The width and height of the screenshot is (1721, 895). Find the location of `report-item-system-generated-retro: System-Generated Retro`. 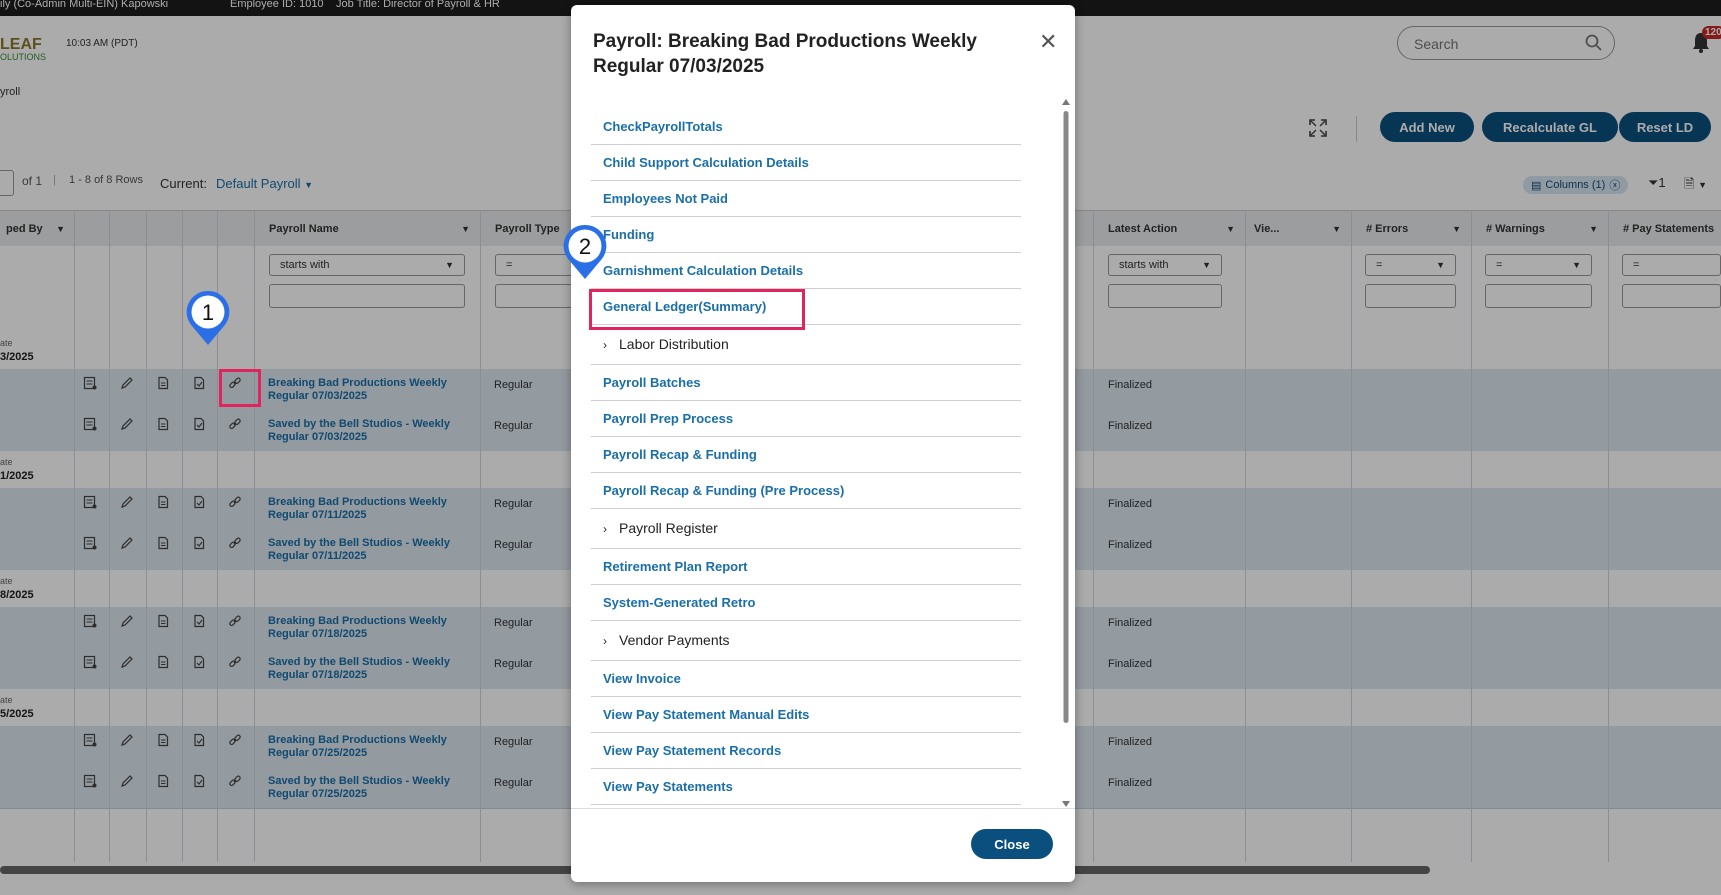

report-item-system-generated-retro: System-Generated Retro is located at coordinates (806, 603).